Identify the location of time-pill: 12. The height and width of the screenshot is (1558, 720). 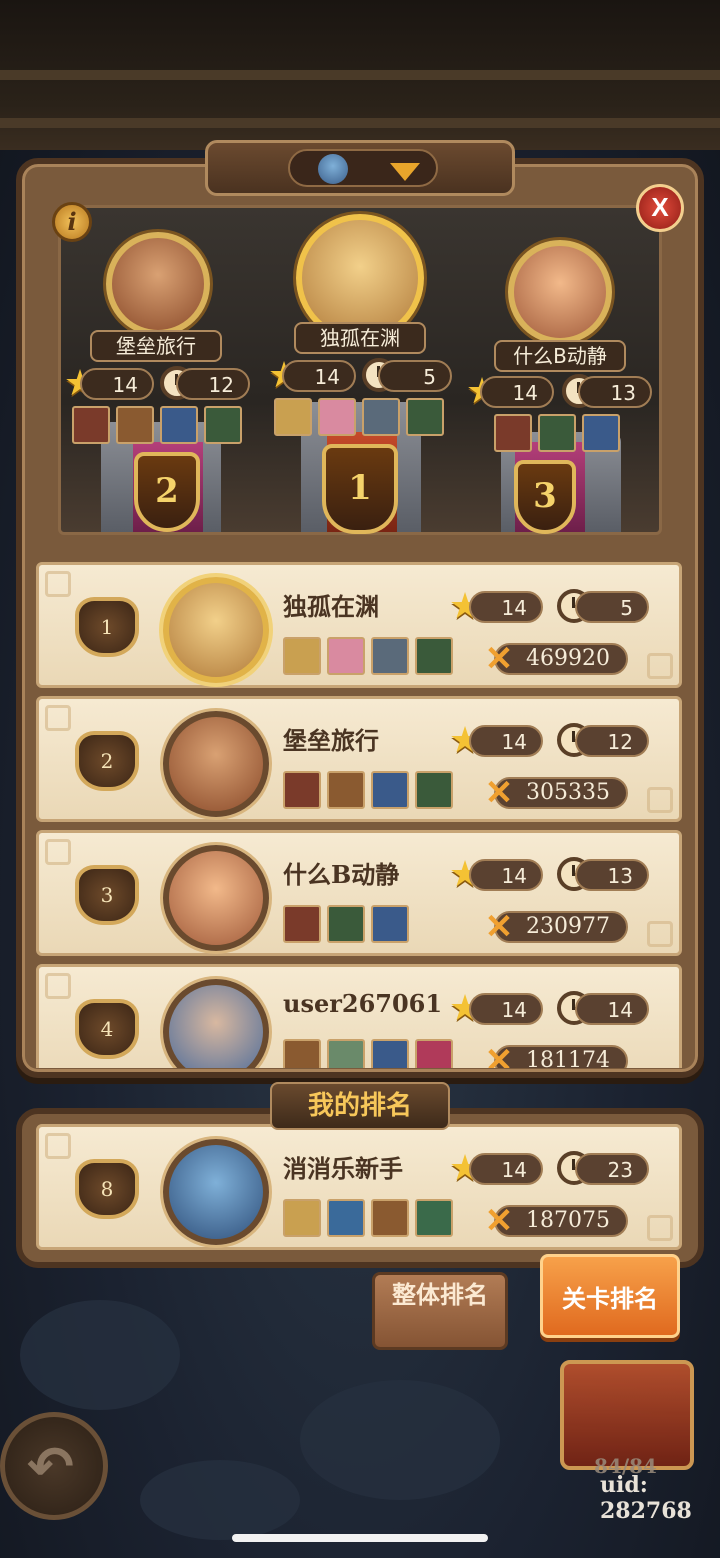
(612, 741).